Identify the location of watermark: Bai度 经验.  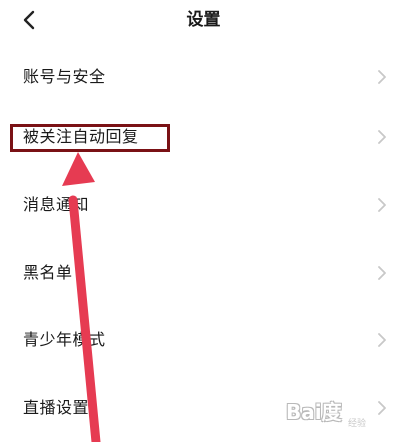
(342, 410).